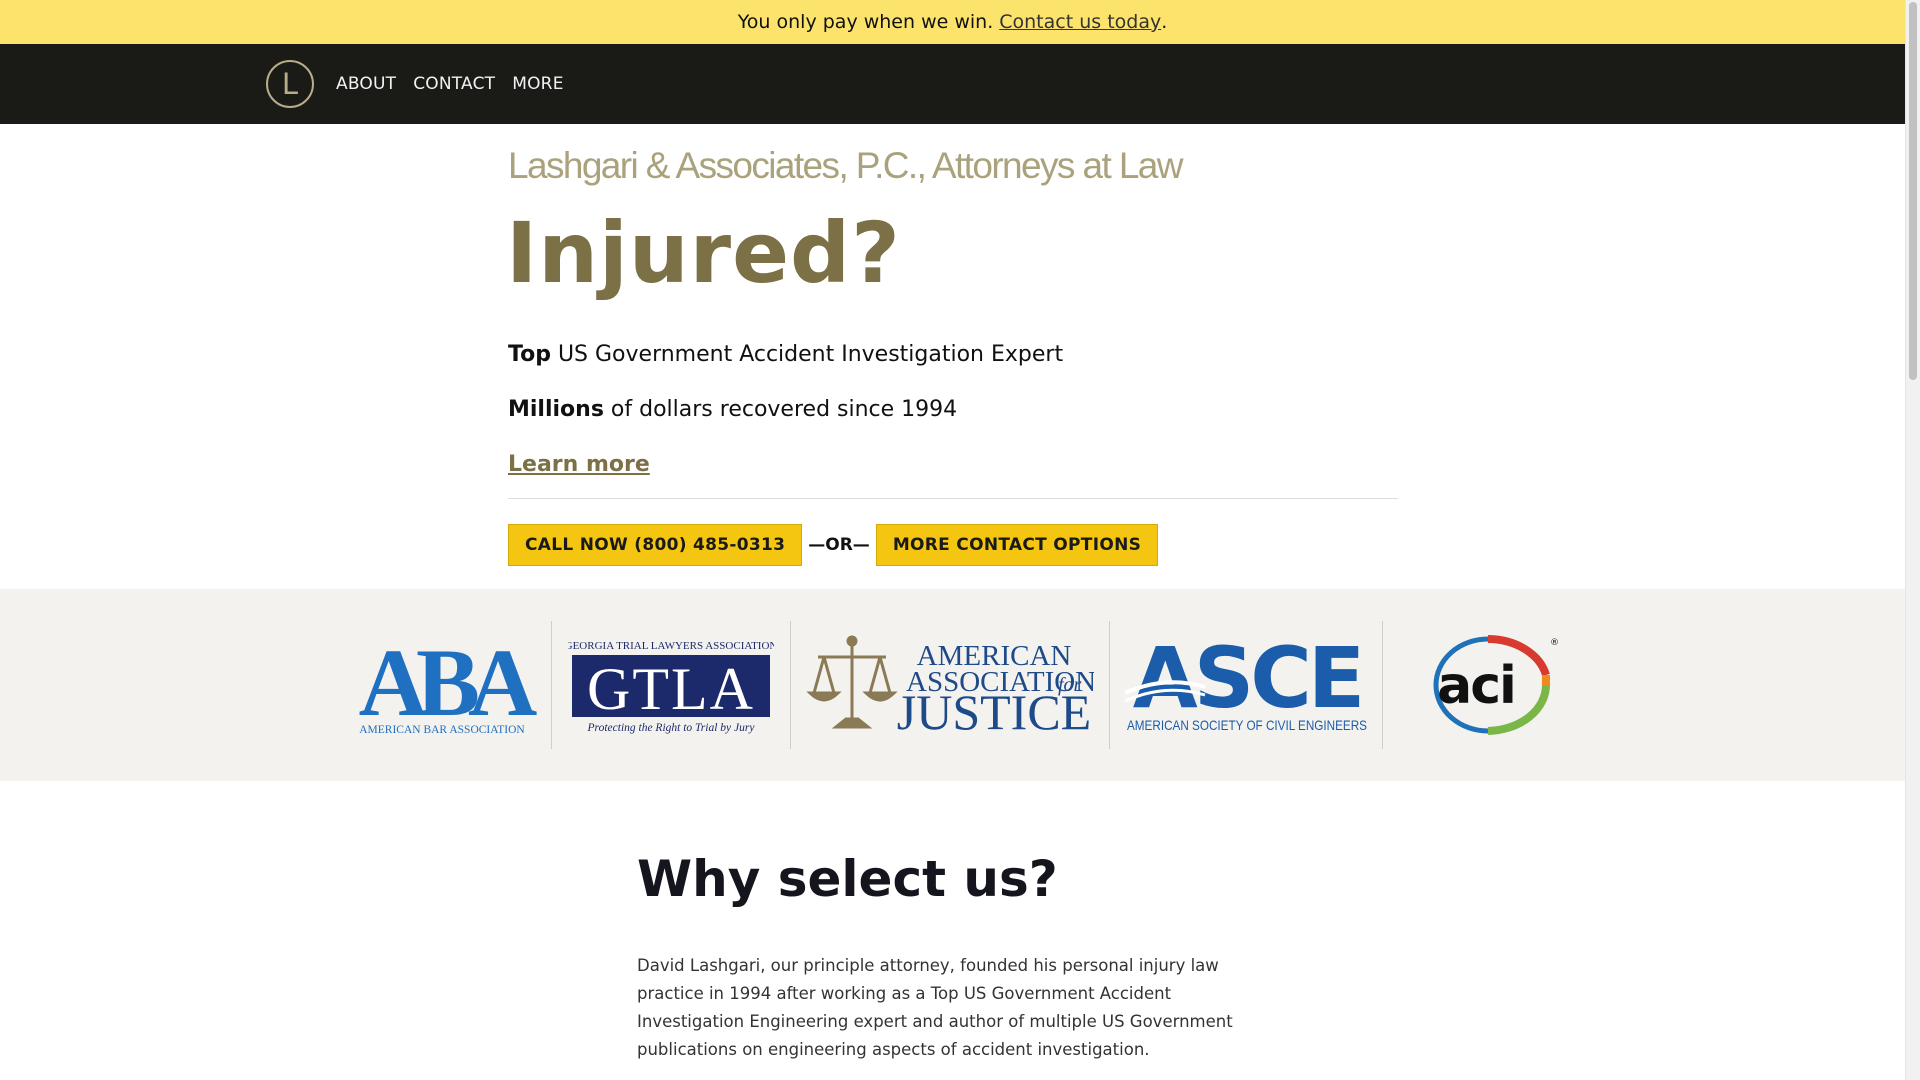 The image size is (1920, 1080). I want to click on nav-contact: CONTACT, so click(454, 84).